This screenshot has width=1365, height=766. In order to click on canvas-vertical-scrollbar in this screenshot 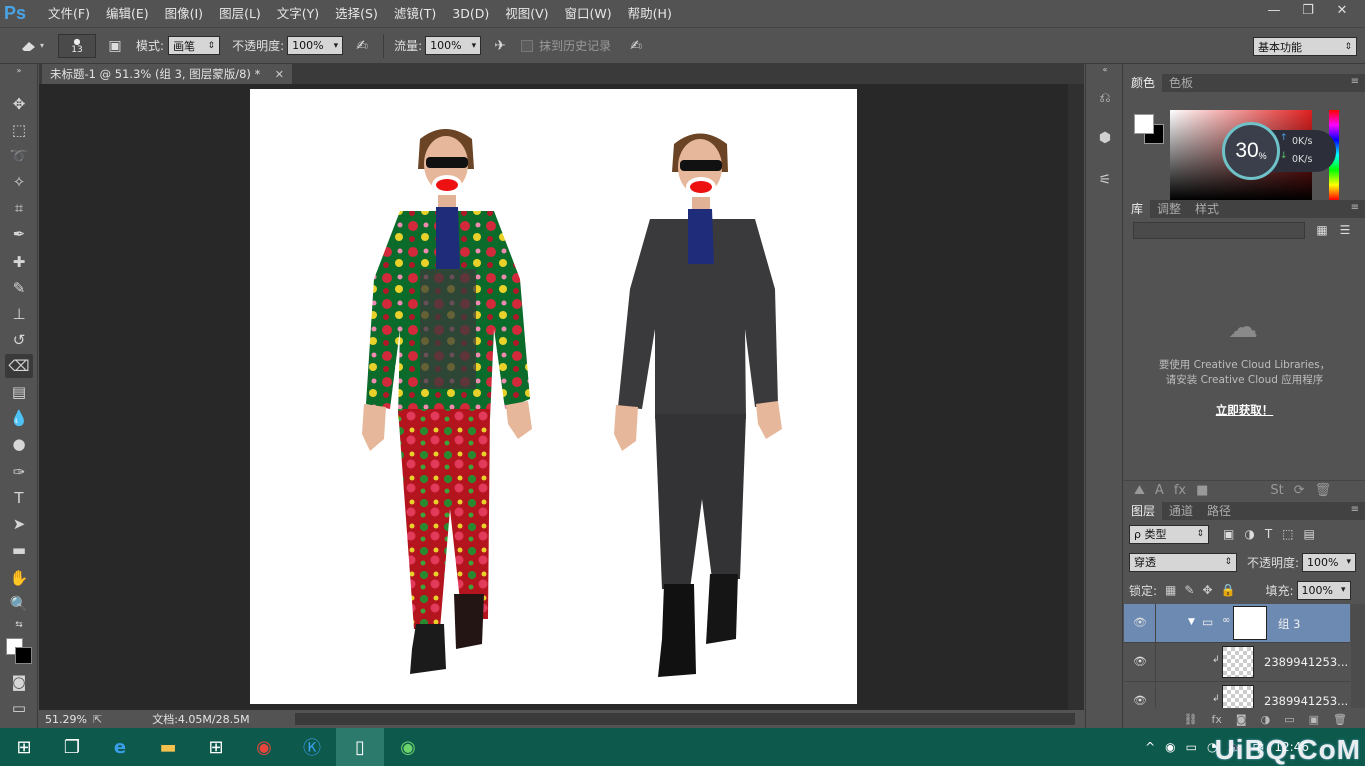, I will do `click(1076, 397)`.